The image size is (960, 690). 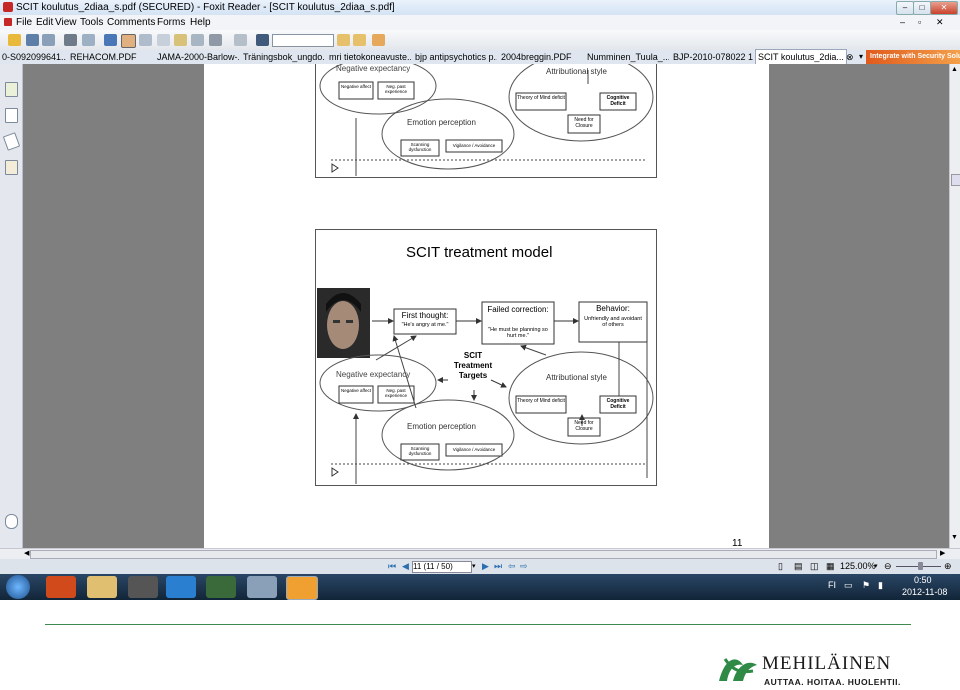 What do you see at coordinates (128, 41) in the screenshot?
I see `hand-tool-icon` at bounding box center [128, 41].